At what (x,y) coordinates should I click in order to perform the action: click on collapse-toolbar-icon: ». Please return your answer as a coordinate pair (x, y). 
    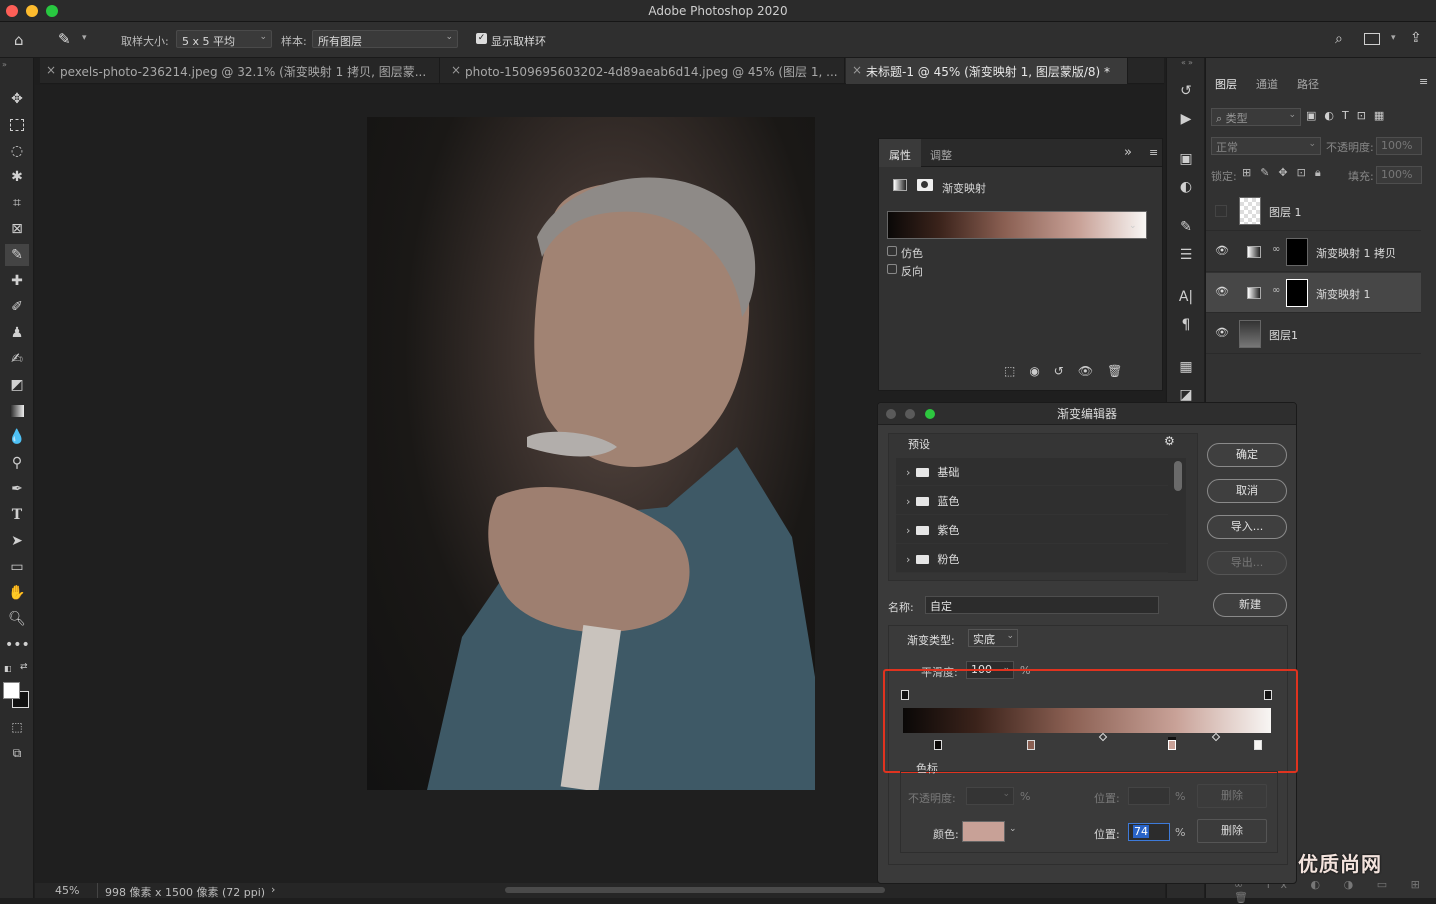
    Looking at the image, I should click on (4, 64).